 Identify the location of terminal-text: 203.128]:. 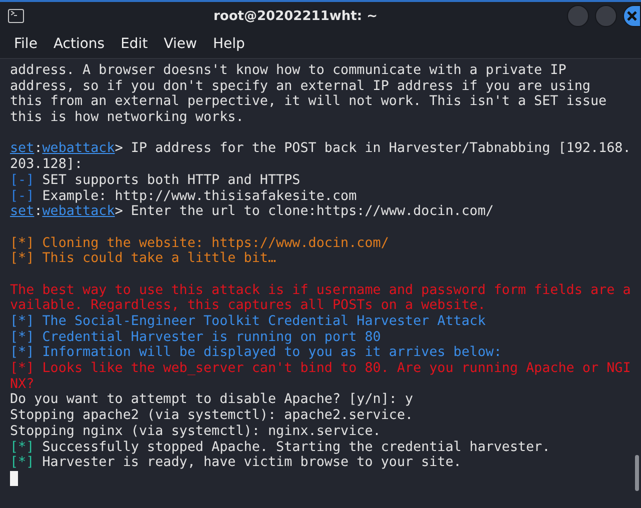
(46, 165).